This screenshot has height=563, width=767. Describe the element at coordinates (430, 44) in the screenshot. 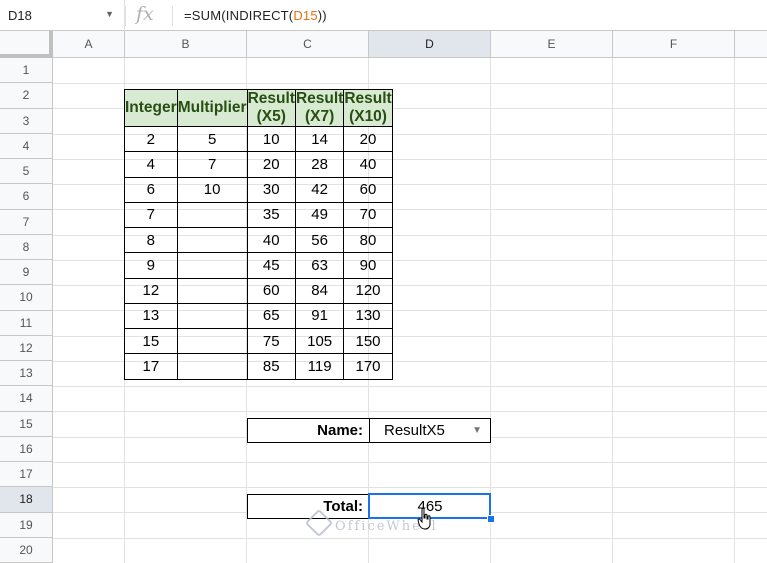

I see `column-header-d: D` at that location.